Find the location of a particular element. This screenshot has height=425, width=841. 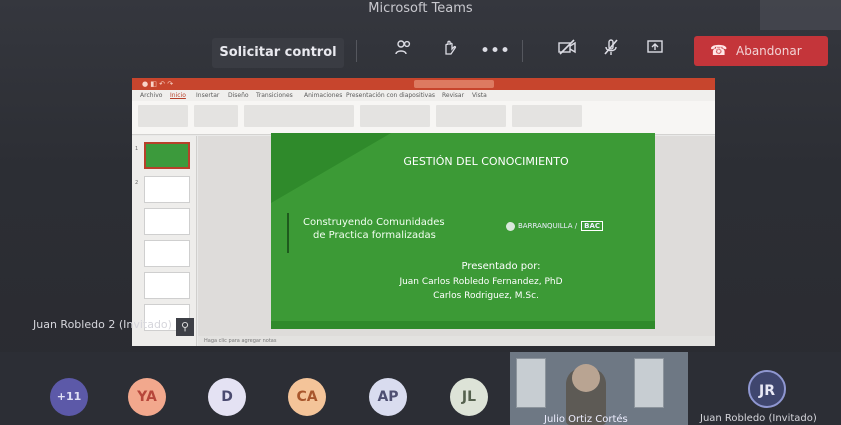

more-participants-button: +11 is located at coordinates (69, 397).